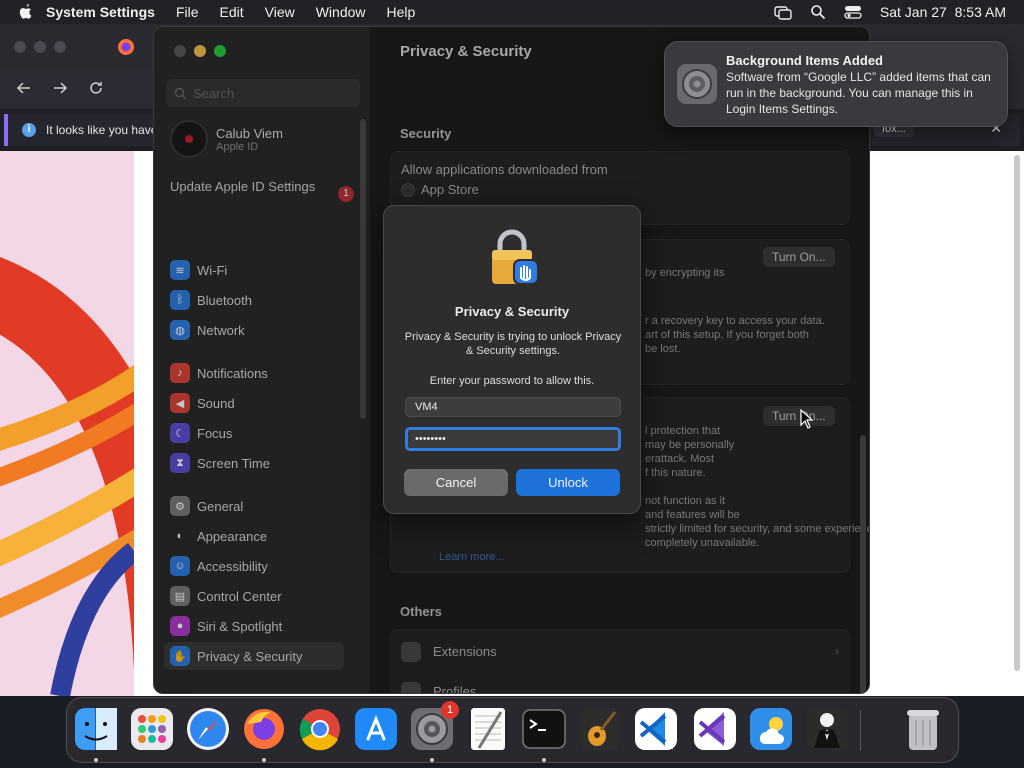 This screenshot has height=768, width=1024. I want to click on dock-textedit-icon, so click(488, 729).